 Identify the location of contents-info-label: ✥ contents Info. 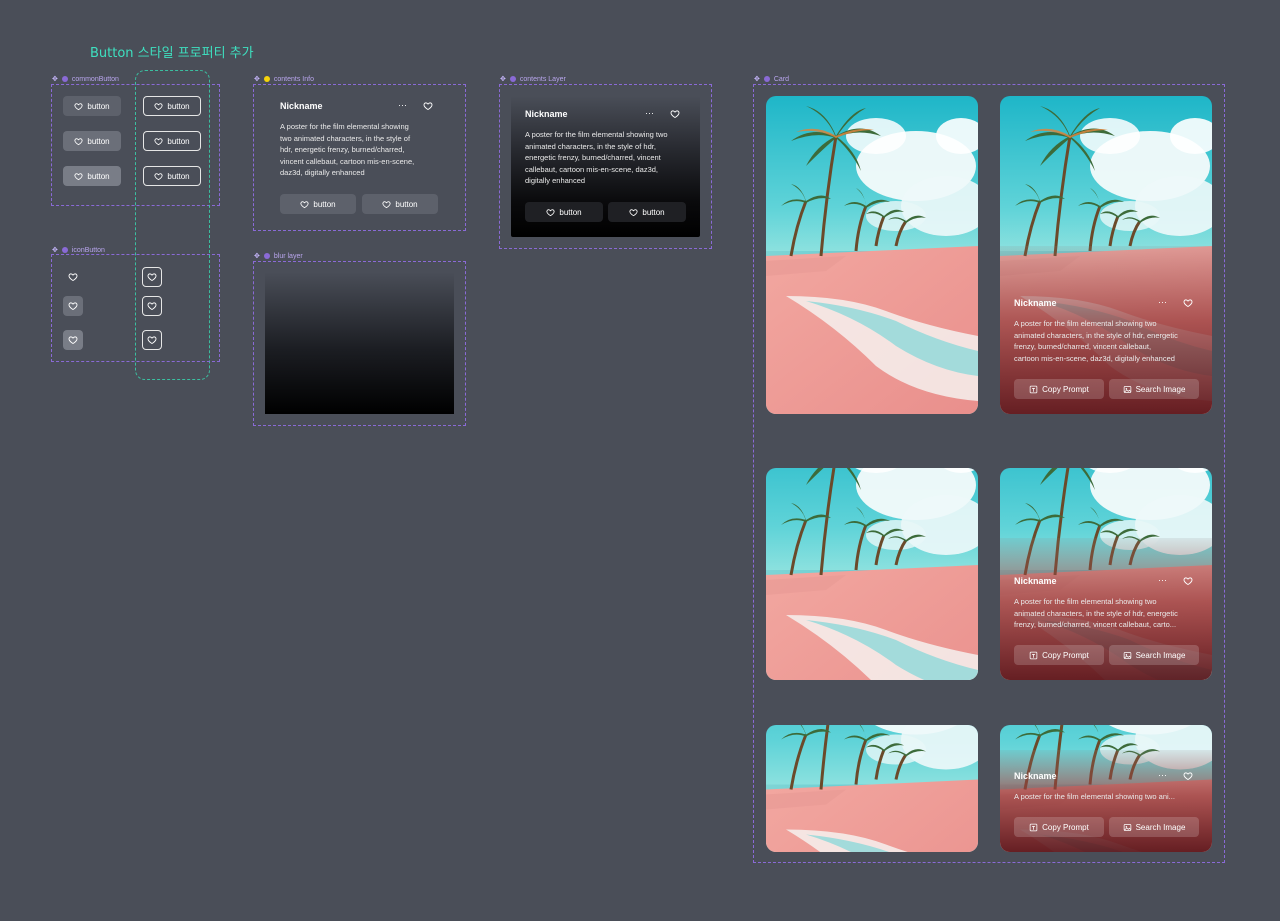
(284, 79).